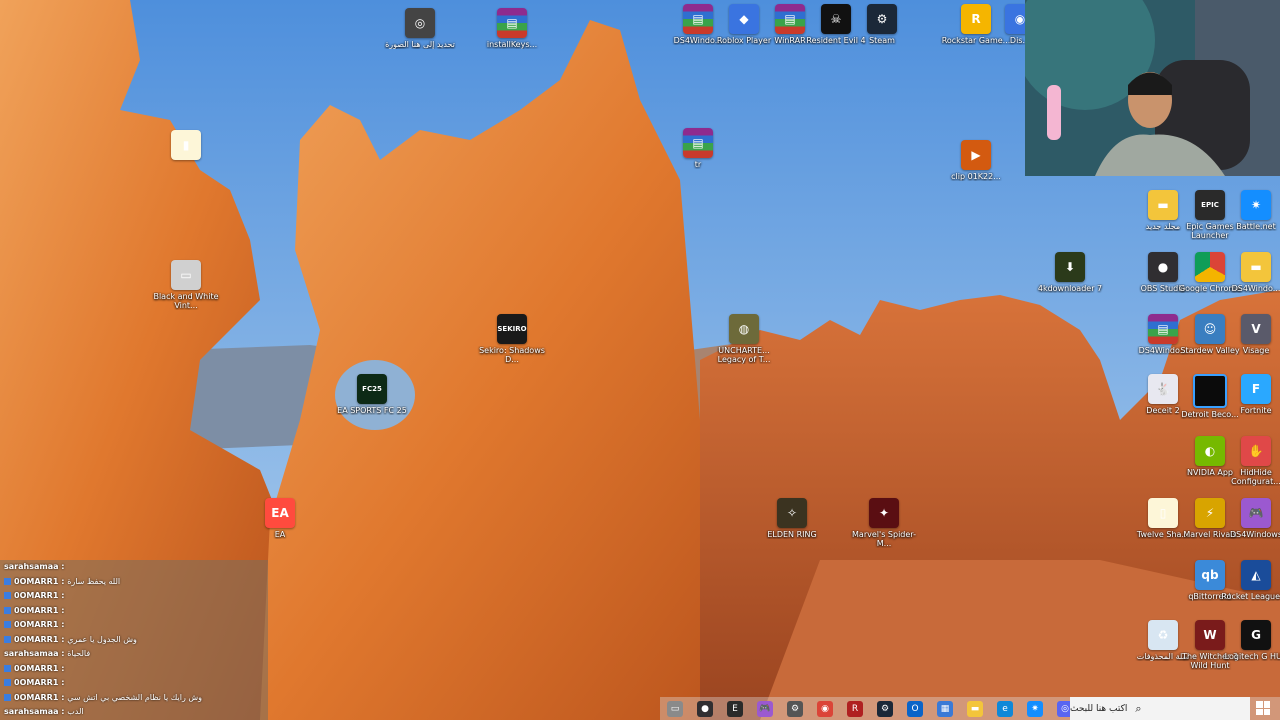  I want to click on taskbar-search-box: ⌕ اكتب هنا للبحث, so click(1160, 708).